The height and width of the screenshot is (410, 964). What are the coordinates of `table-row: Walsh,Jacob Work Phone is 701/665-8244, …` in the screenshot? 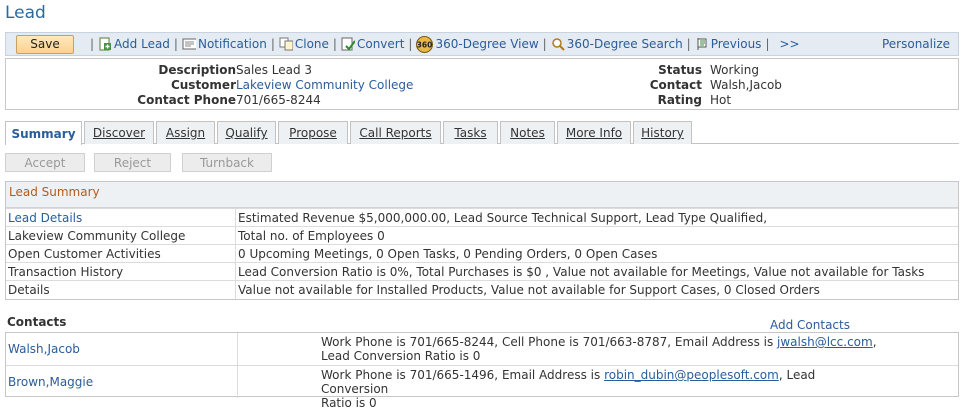 It's located at (482, 349).